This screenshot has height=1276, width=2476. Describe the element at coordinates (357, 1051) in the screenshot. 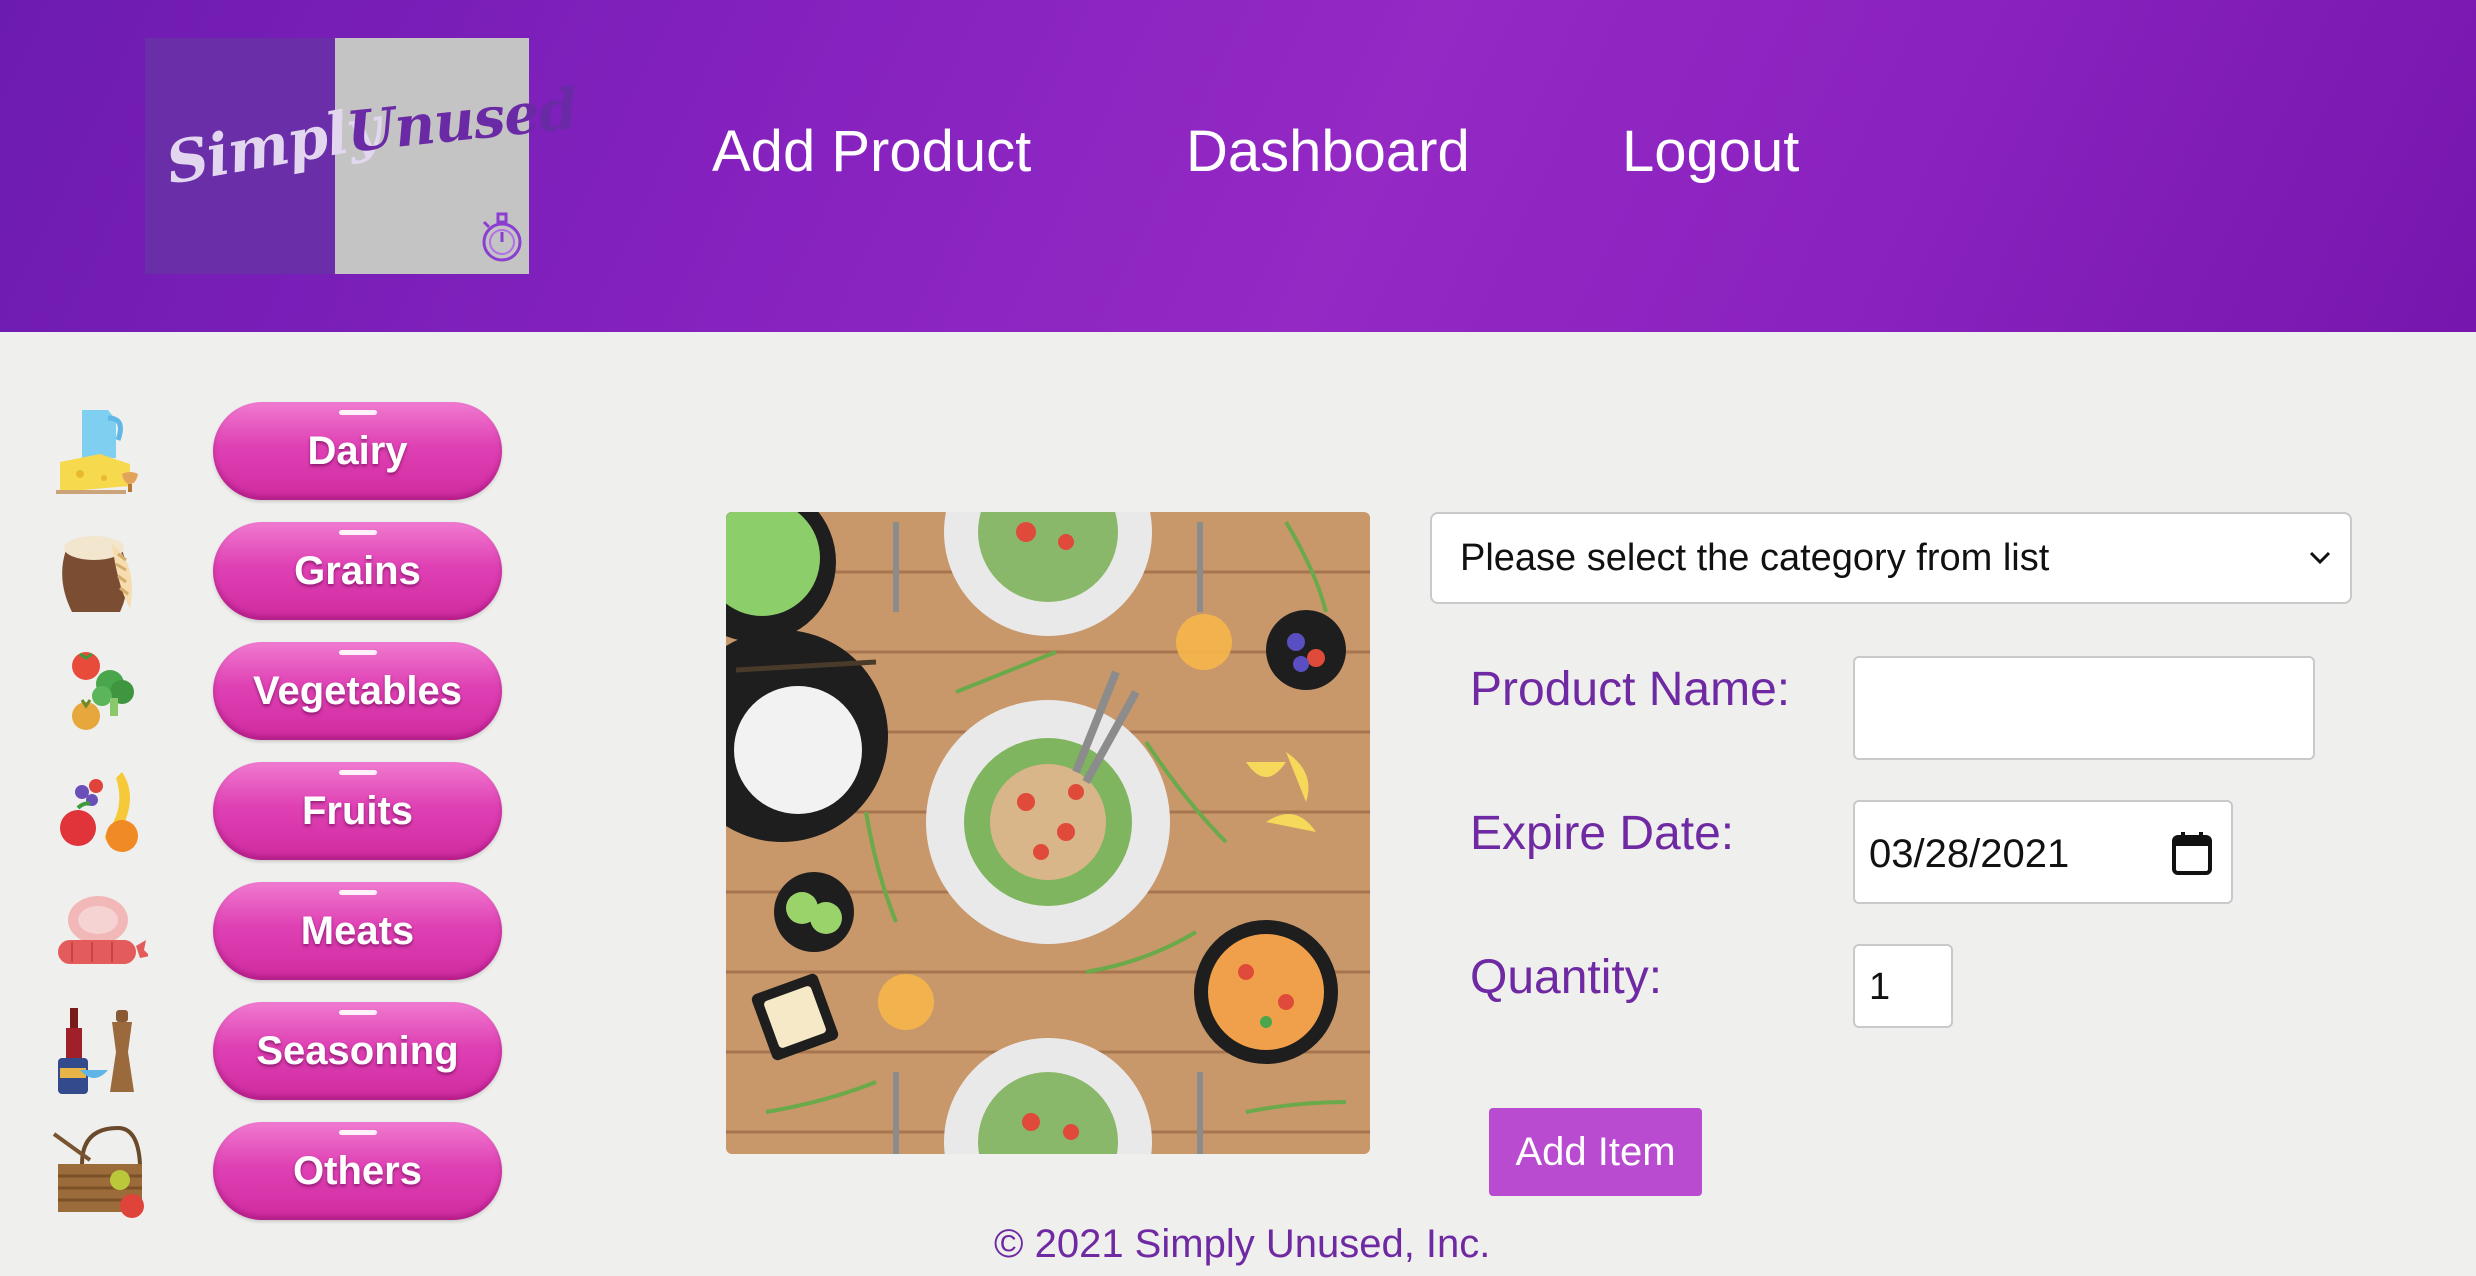

I see `category-button-seasoning: Seasoning` at that location.